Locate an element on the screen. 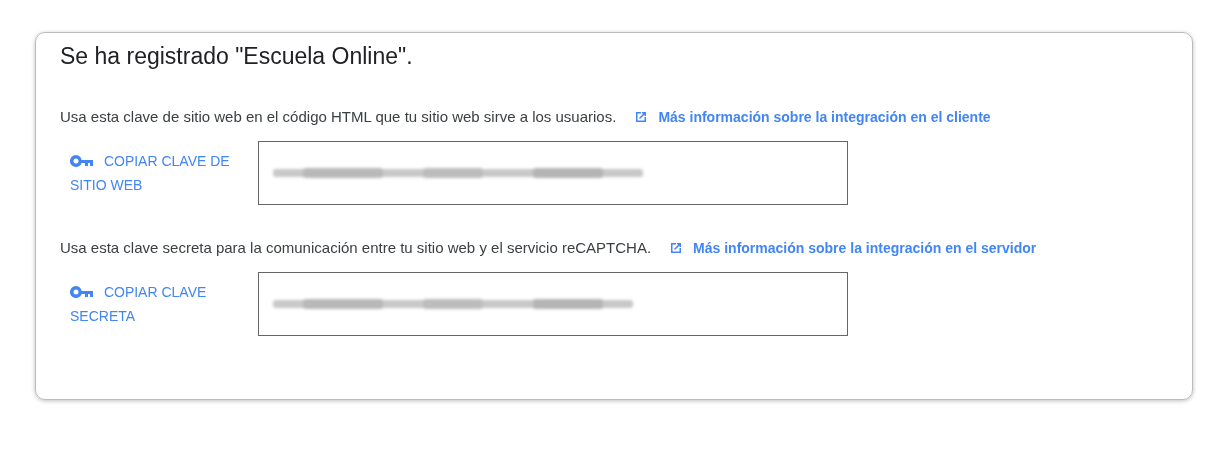 The width and height of the screenshot is (1224, 471). info-link: Más información sobre la integración en el cliente is located at coordinates (824, 116).